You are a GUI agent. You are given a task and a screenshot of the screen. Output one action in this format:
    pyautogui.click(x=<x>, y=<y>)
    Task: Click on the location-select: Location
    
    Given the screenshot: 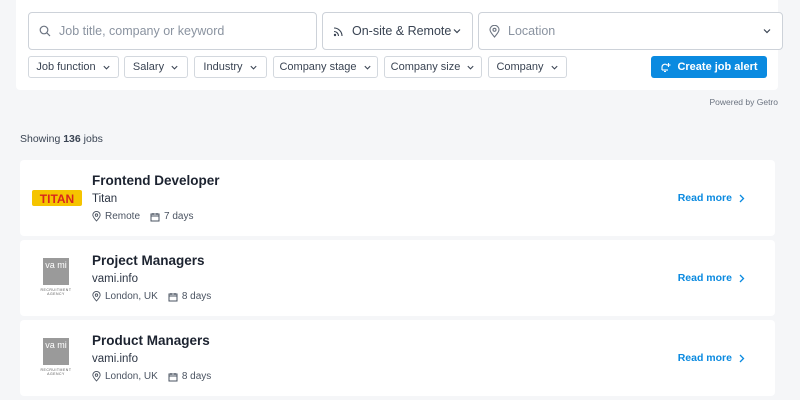 What is the action you would take?
    pyautogui.click(x=630, y=31)
    